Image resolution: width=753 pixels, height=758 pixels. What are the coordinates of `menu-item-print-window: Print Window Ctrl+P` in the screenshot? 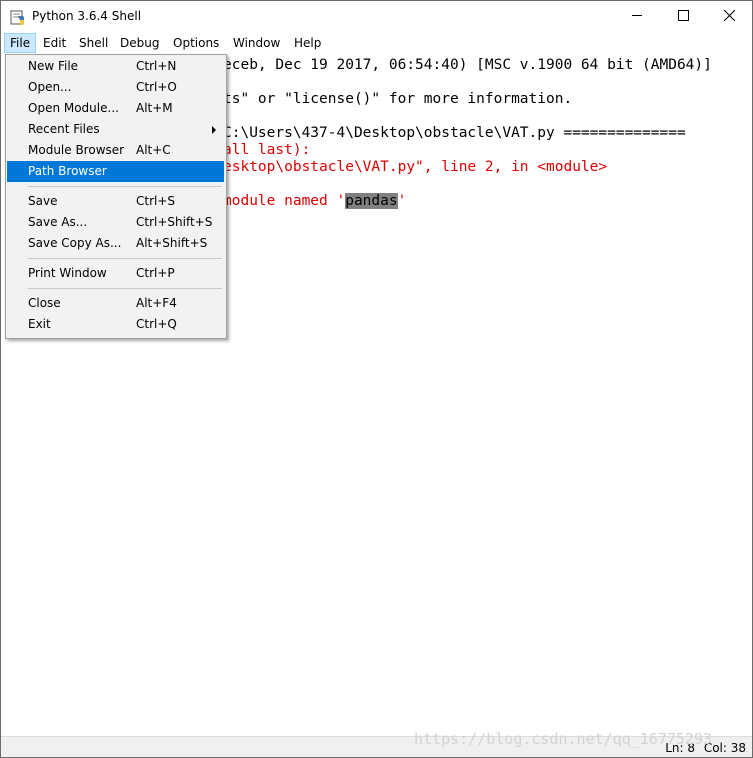 It's located at (115, 273).